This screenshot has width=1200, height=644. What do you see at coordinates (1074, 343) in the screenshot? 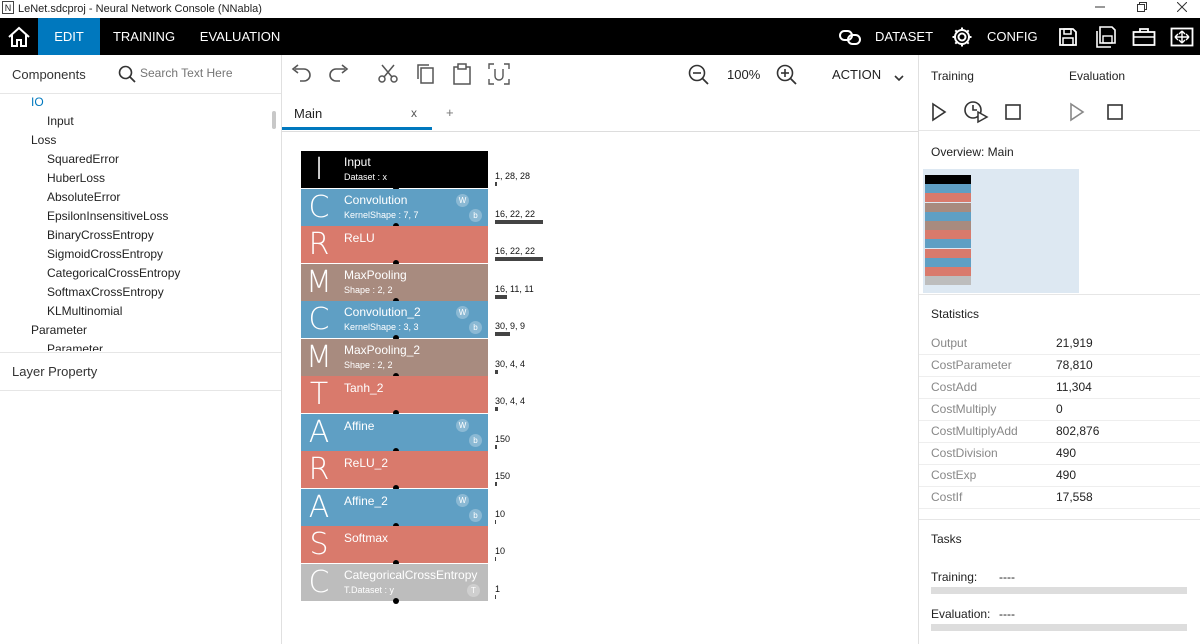
I see `stat-value: 21,919` at bounding box center [1074, 343].